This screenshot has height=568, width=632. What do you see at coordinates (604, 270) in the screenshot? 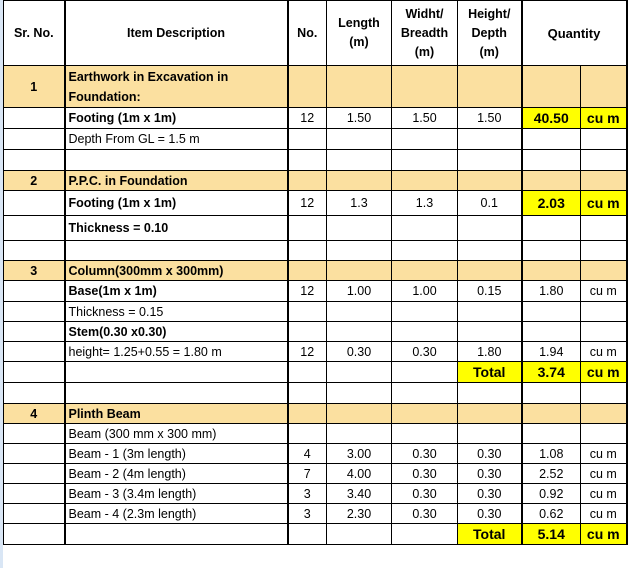
I see `section-unit-cell` at bounding box center [604, 270].